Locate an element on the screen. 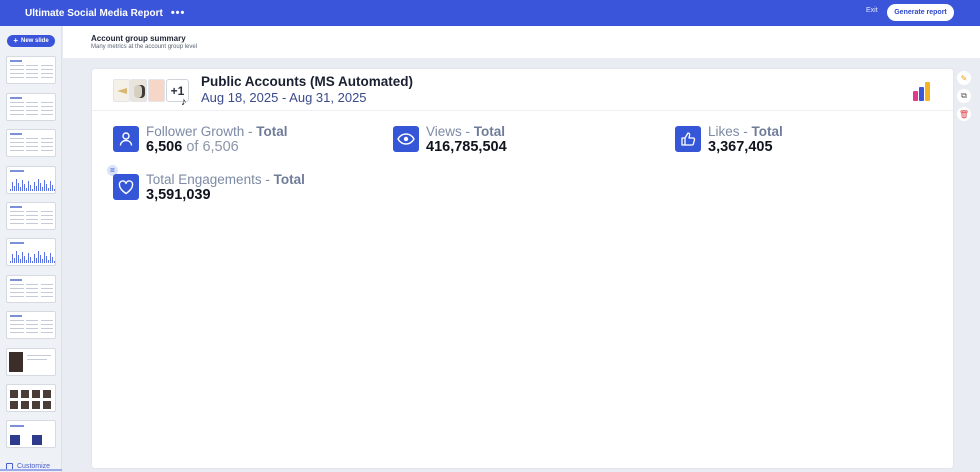 This screenshot has width=980, height=472. metric-value: 3,367,405 is located at coordinates (740, 147).